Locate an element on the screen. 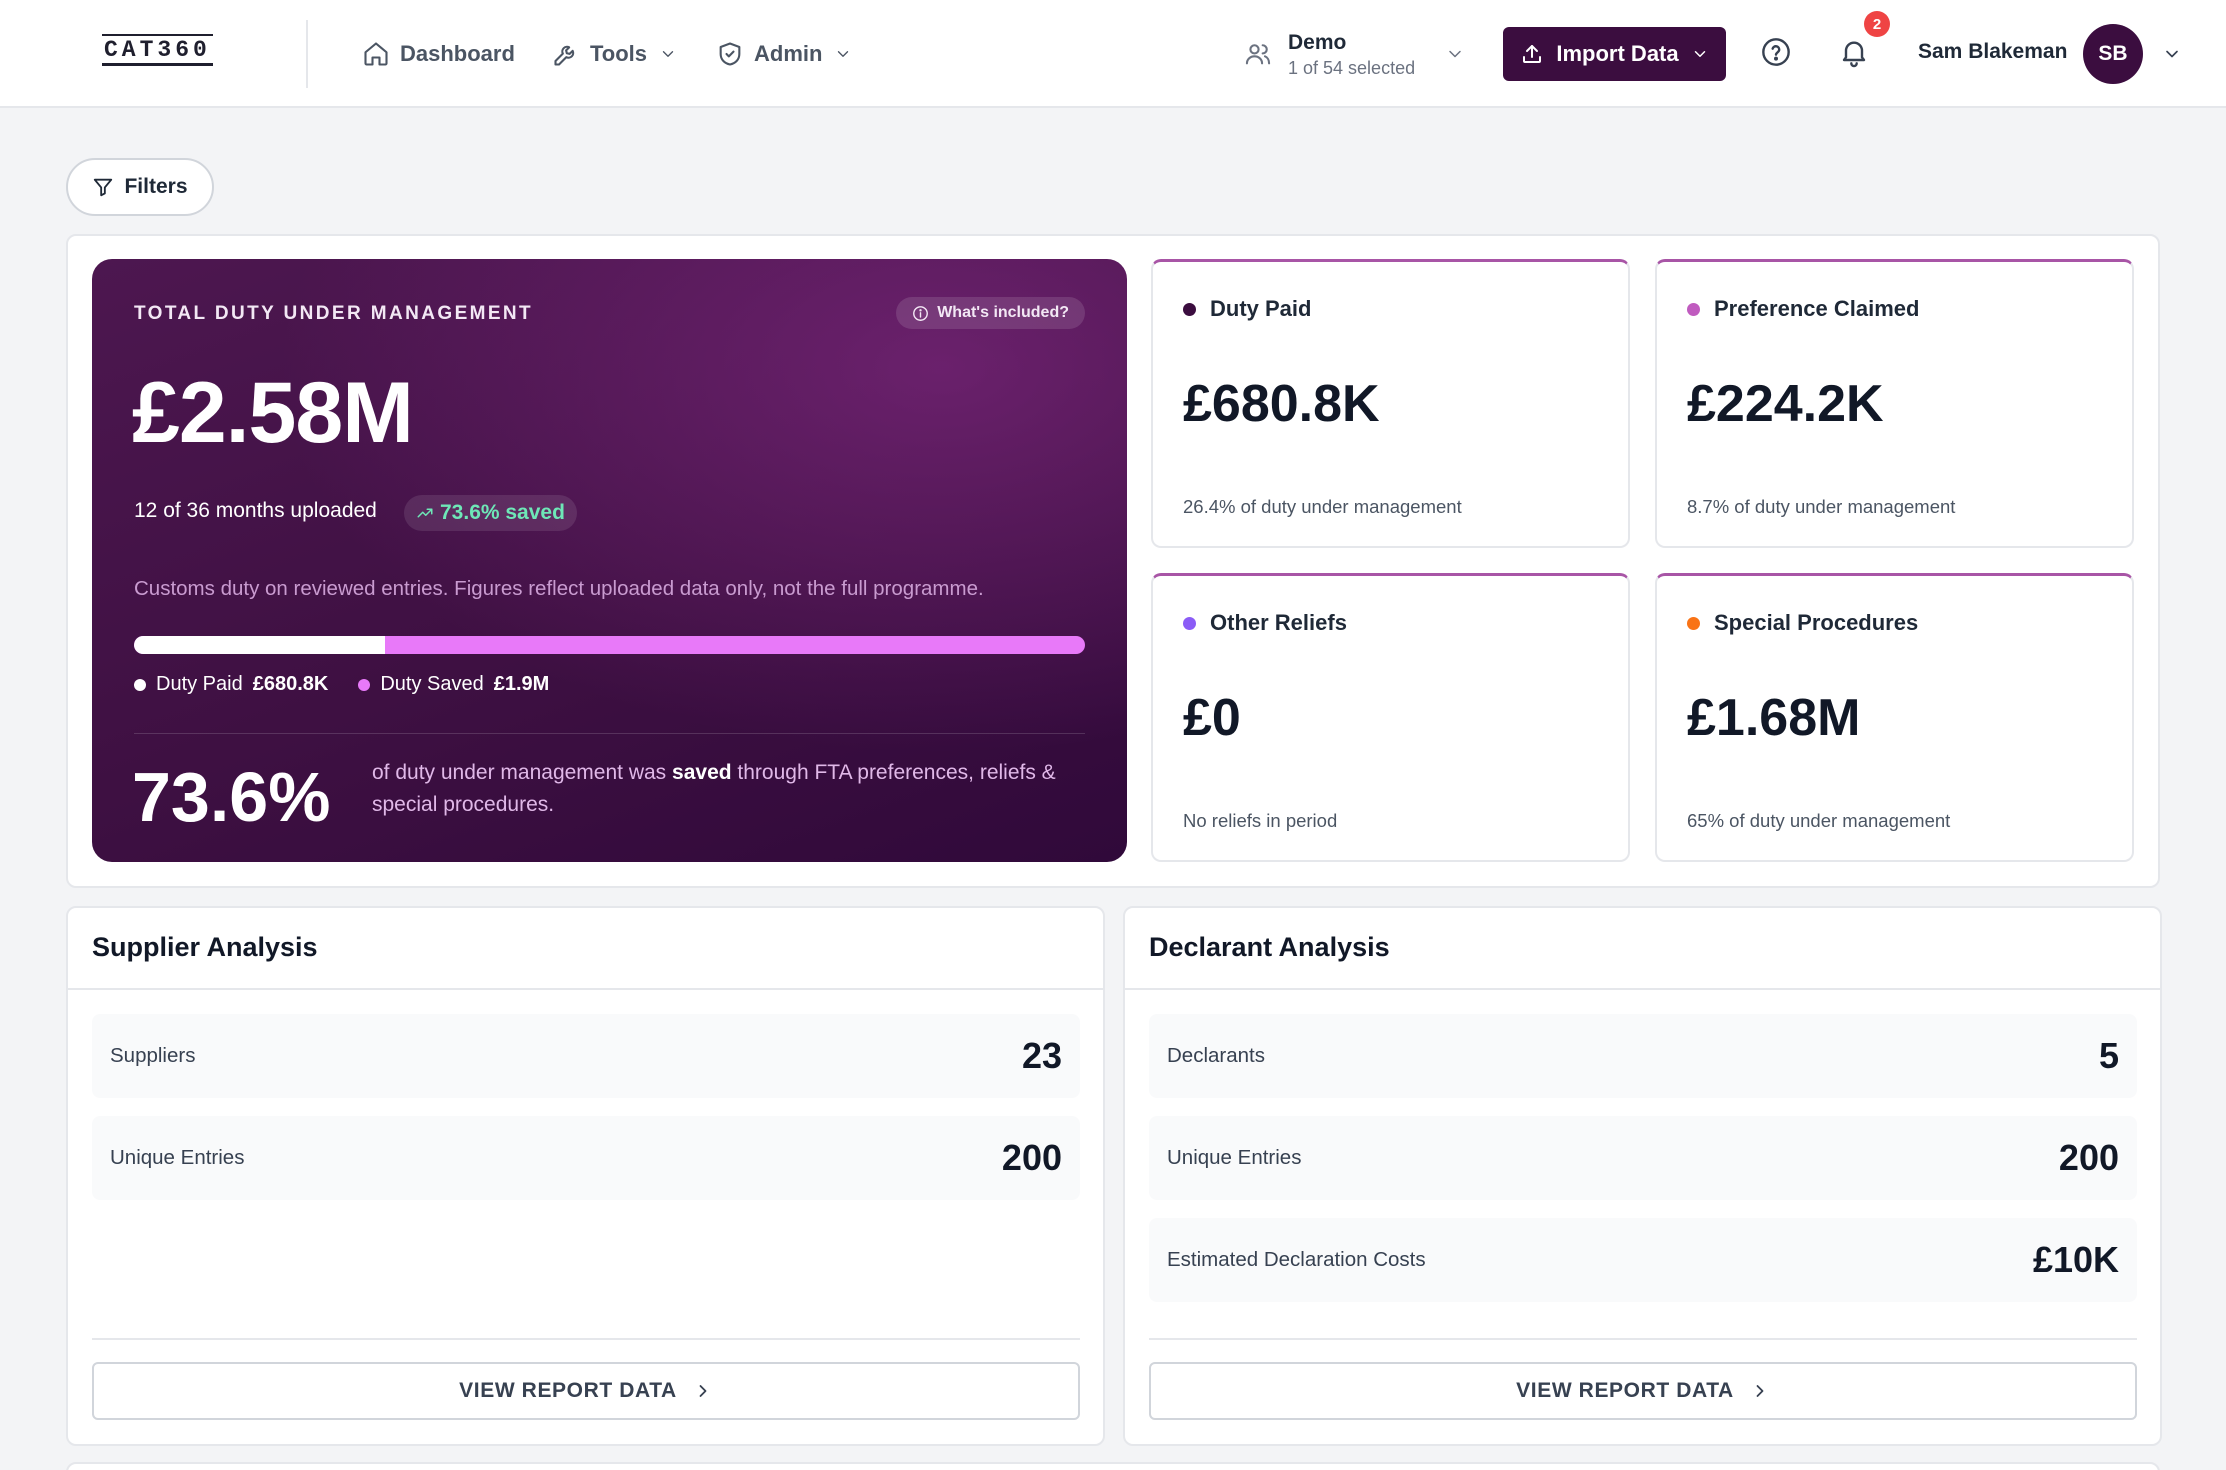 The height and width of the screenshot is (1470, 2226). nav-tools: Tools is located at coordinates (614, 54).